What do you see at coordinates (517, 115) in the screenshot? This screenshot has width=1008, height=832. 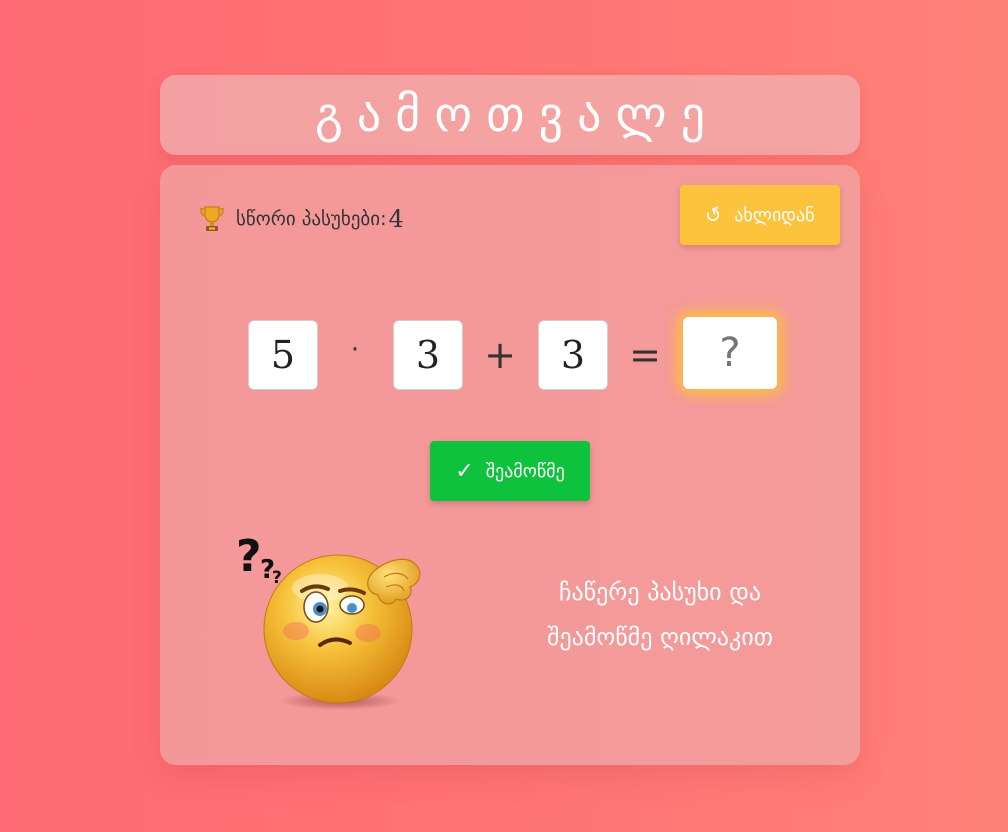 I see `page-title: გამოთვალე` at bounding box center [517, 115].